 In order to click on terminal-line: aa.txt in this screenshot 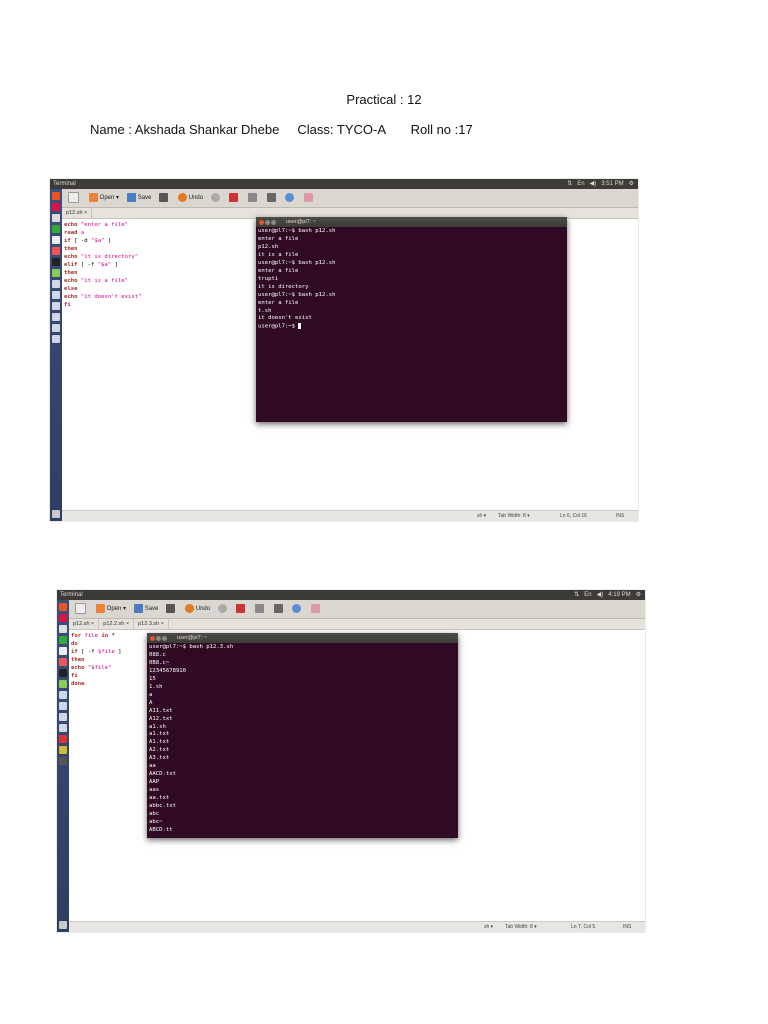, I will do `click(159, 798)`.